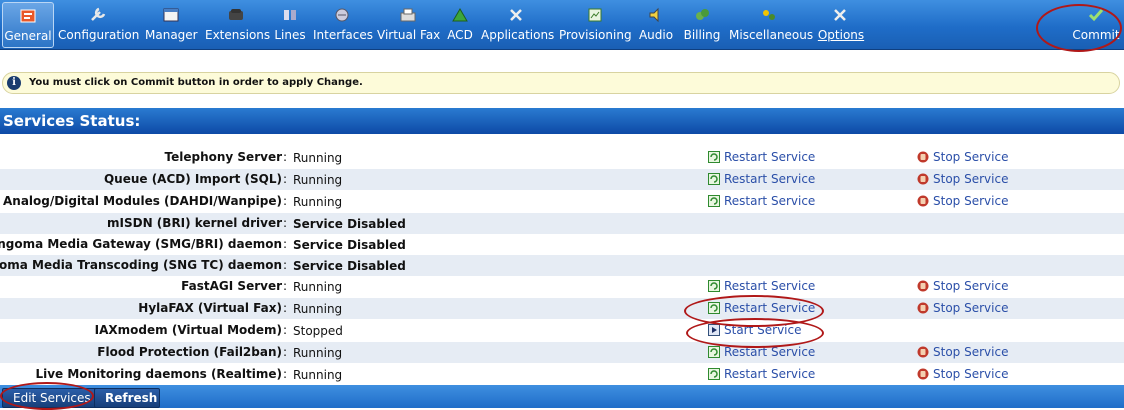 The image size is (1124, 410). What do you see at coordinates (518, 35) in the screenshot?
I see `tab-label: Applications` at bounding box center [518, 35].